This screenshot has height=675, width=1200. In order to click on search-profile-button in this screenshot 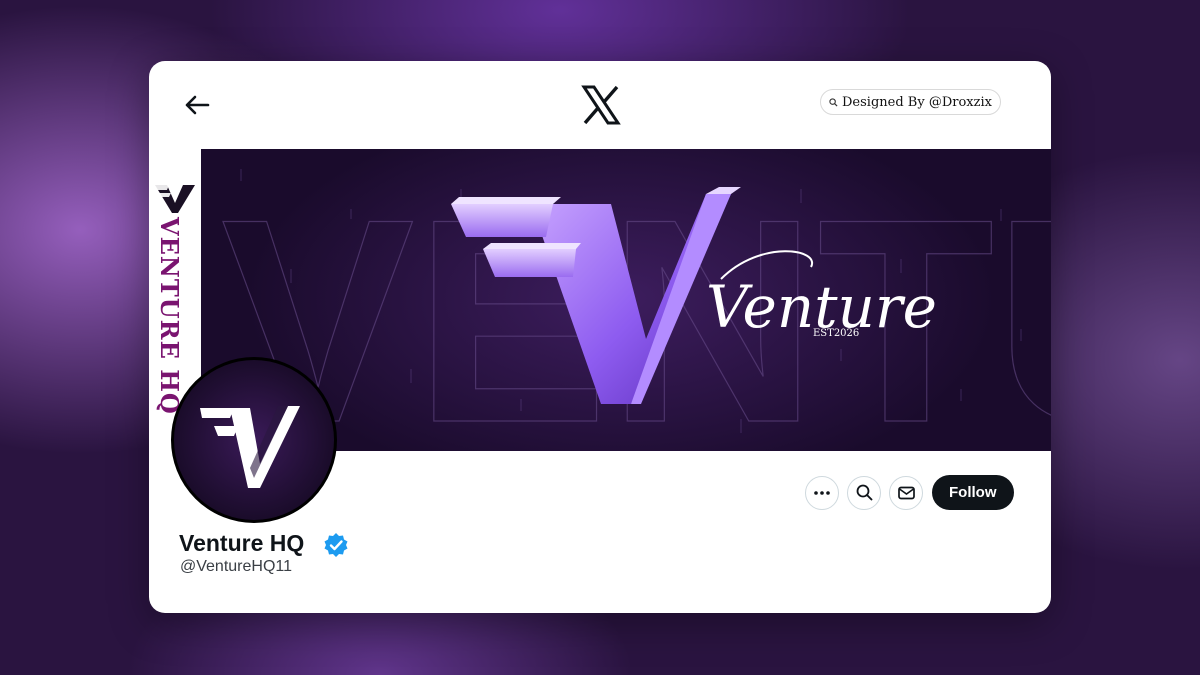, I will do `click(864, 492)`.